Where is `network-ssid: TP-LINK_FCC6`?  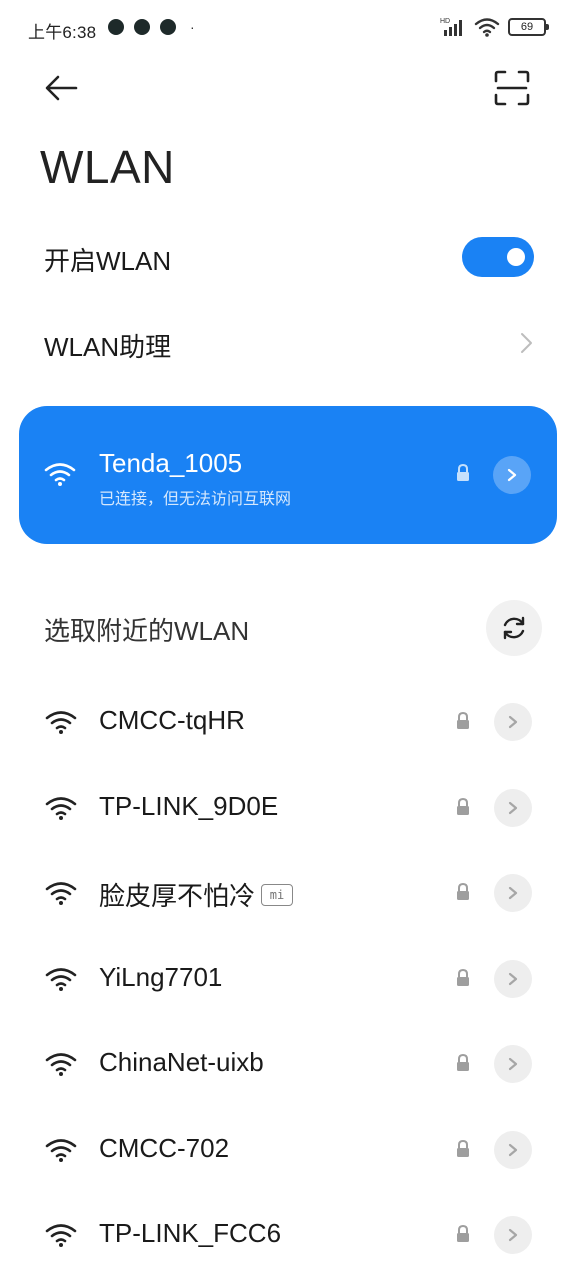
network-ssid: TP-LINK_FCC6 is located at coordinates (190, 1233).